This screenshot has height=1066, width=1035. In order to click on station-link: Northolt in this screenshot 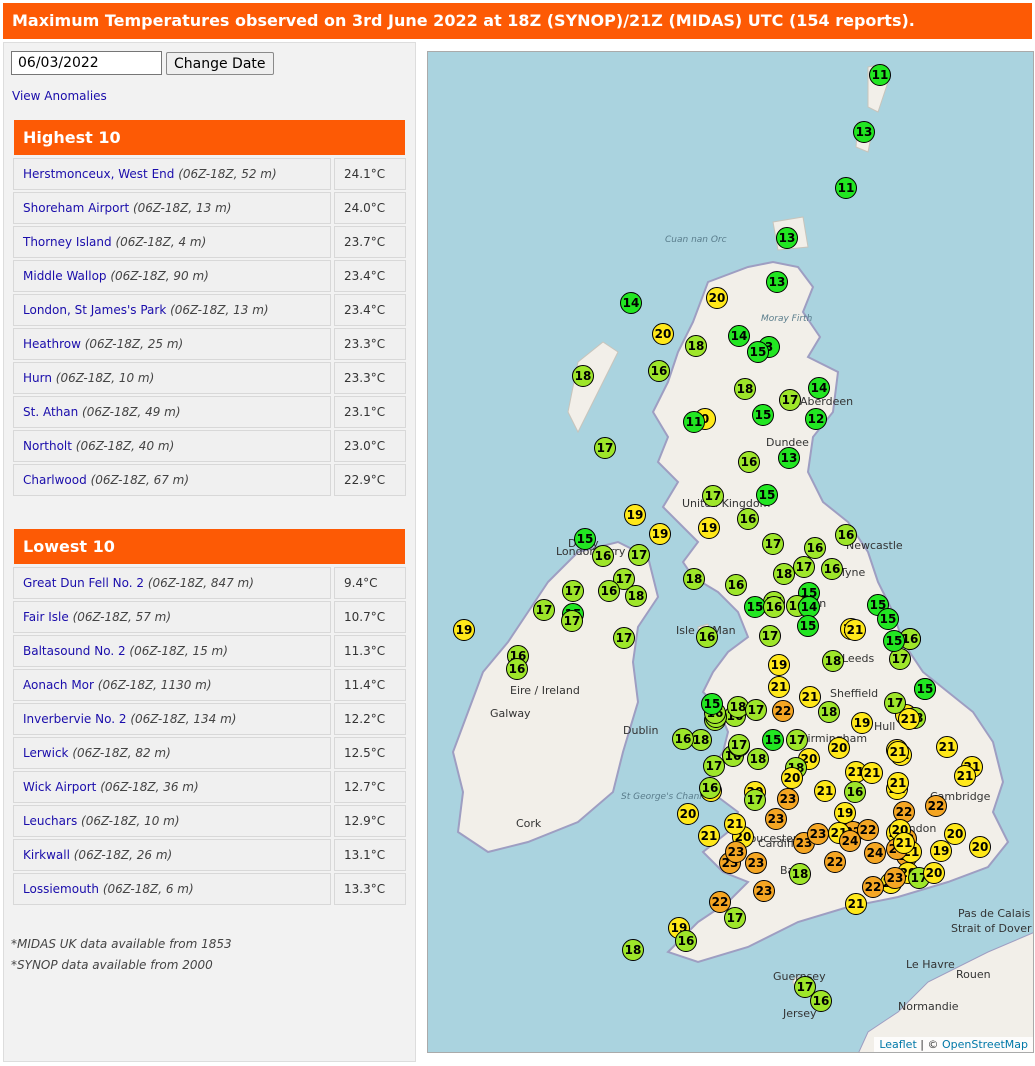, I will do `click(47, 446)`.